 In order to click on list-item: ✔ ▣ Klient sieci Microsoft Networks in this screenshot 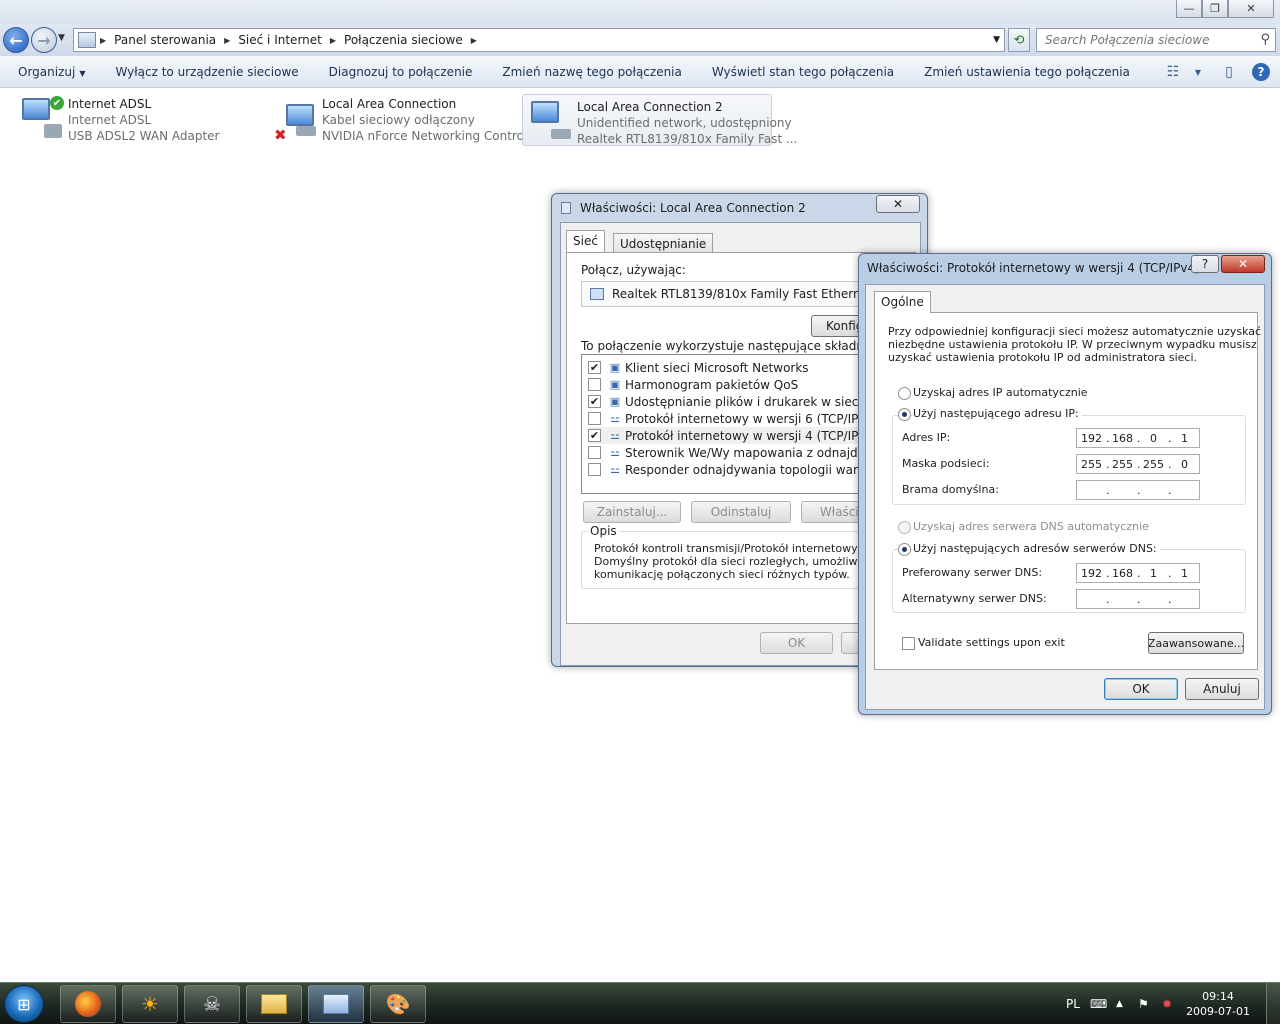, I will do `click(698, 367)`.